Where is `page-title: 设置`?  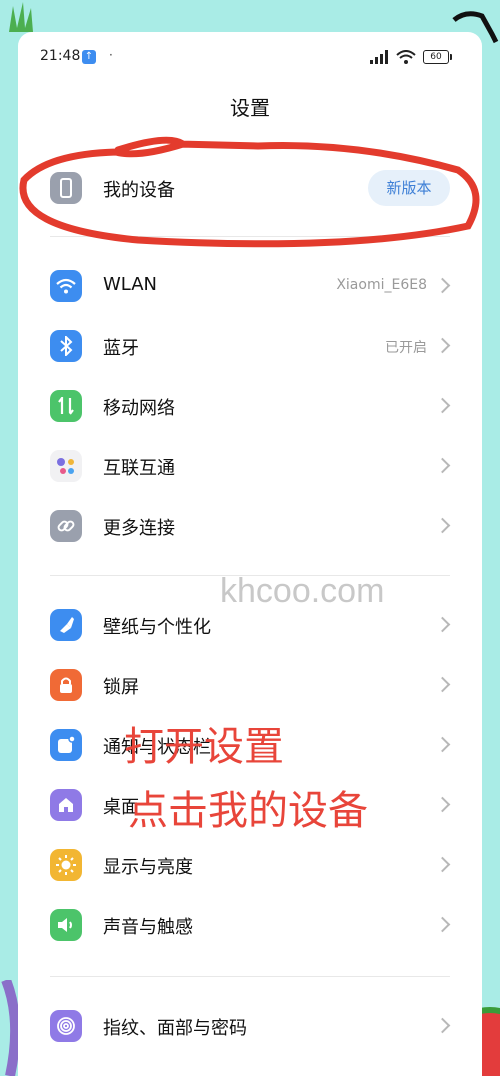 page-title: 设置 is located at coordinates (250, 108).